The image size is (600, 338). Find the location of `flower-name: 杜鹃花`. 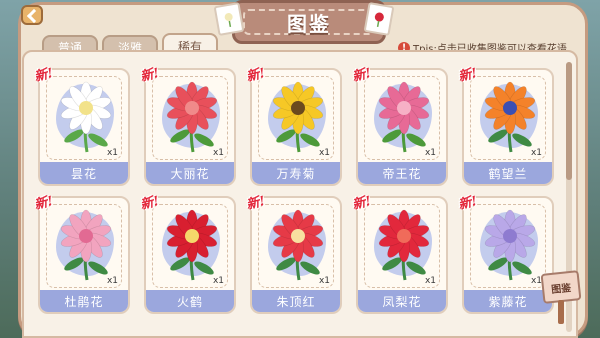

flower-name: 杜鹃花 is located at coordinates (84, 301).